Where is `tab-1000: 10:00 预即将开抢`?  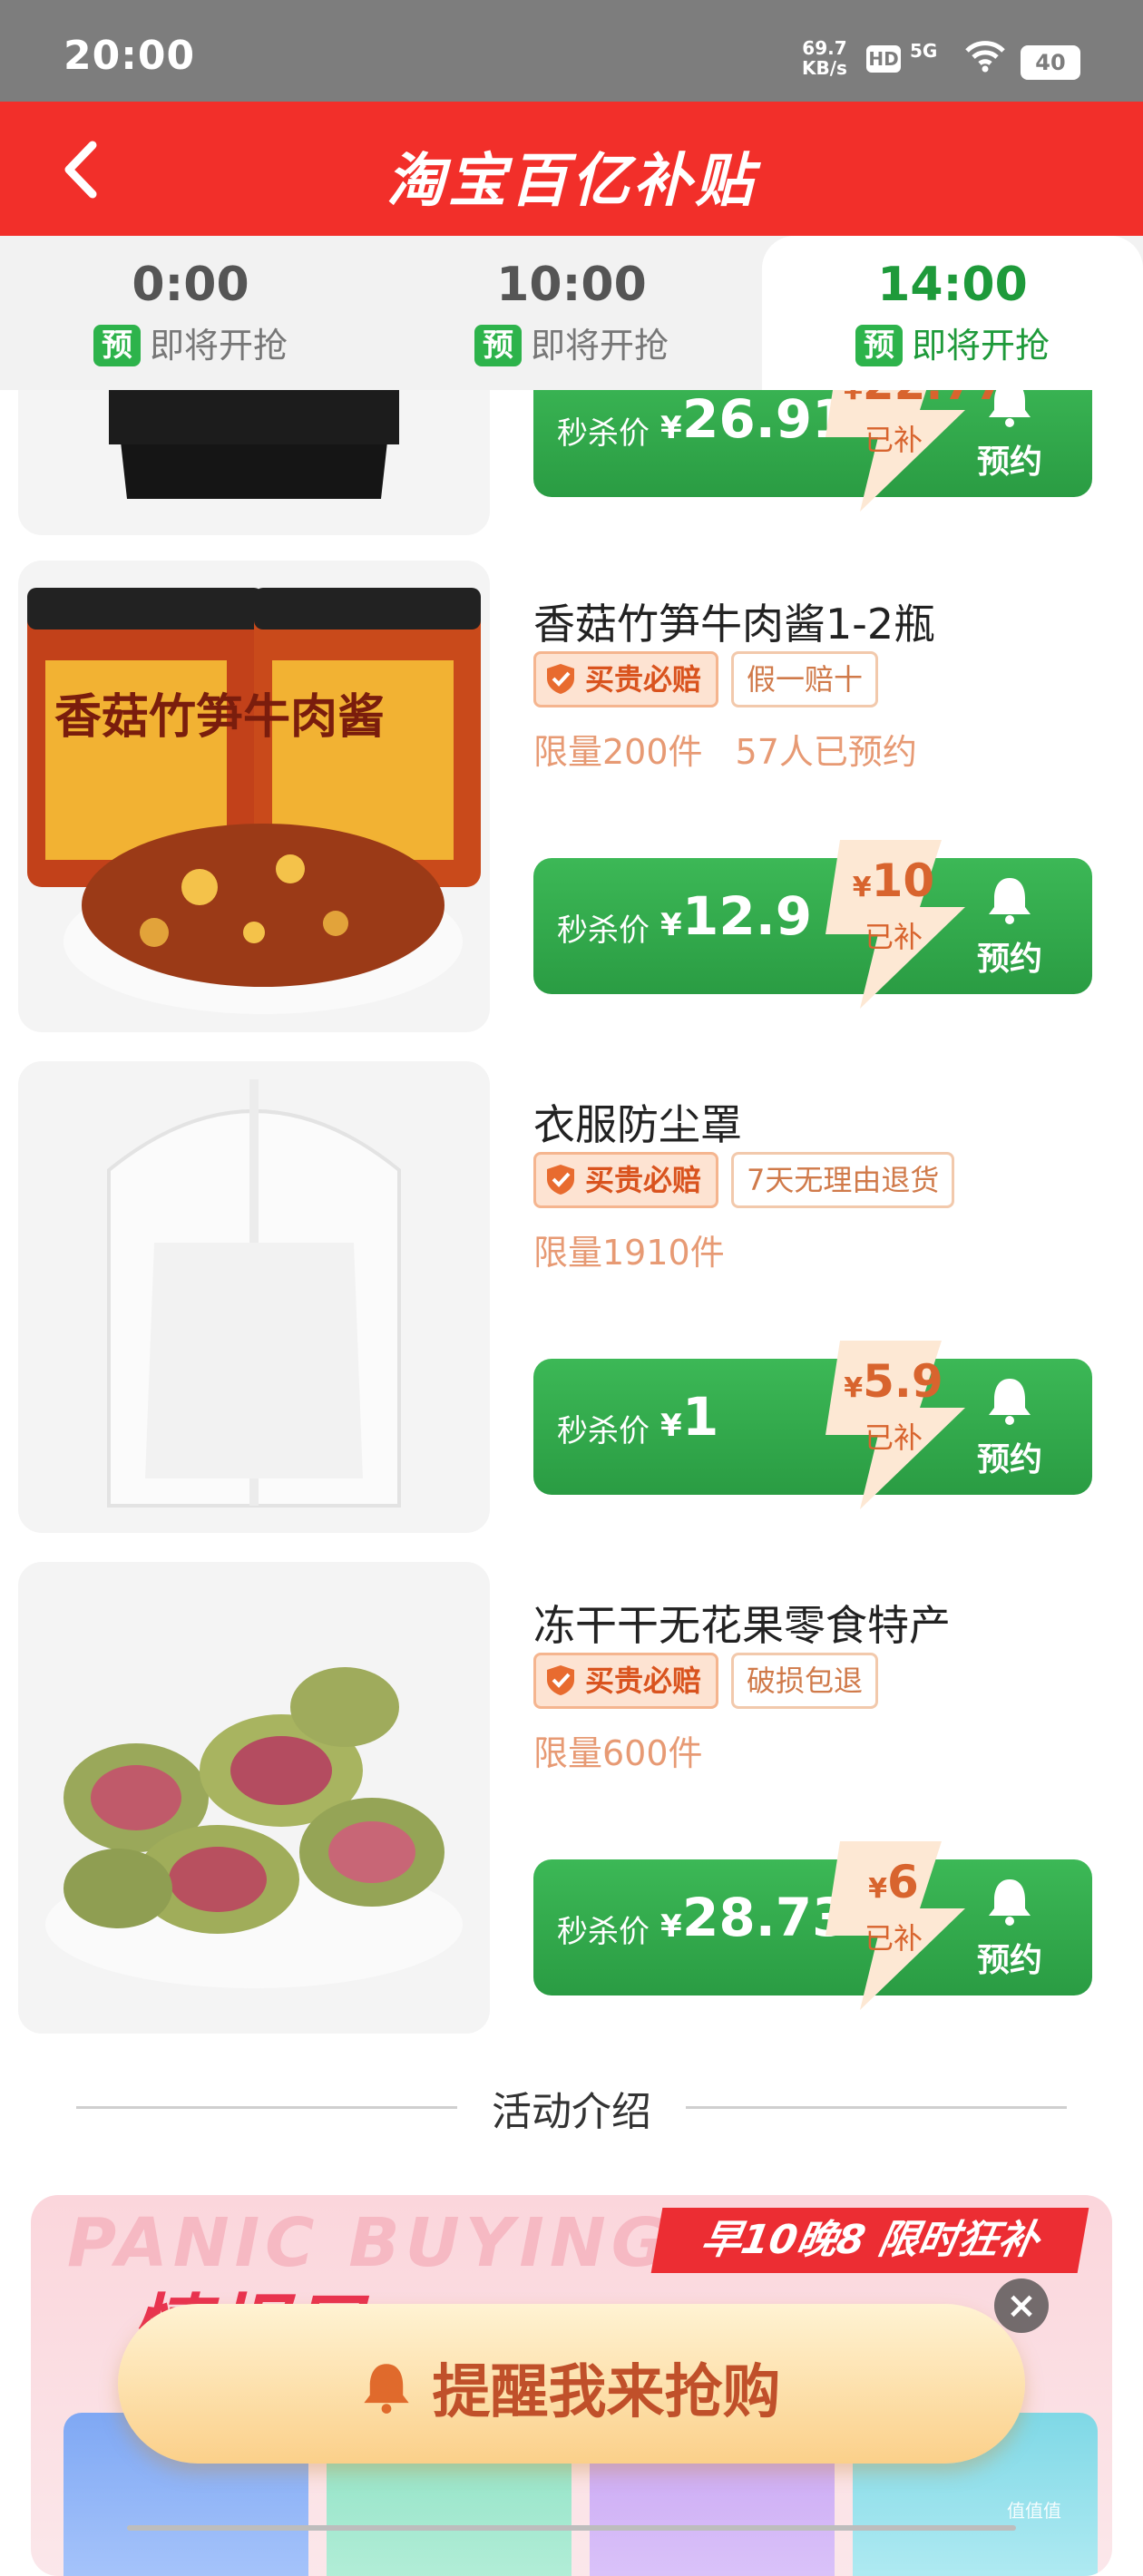 tab-1000: 10:00 预即将开抢 is located at coordinates (571, 313).